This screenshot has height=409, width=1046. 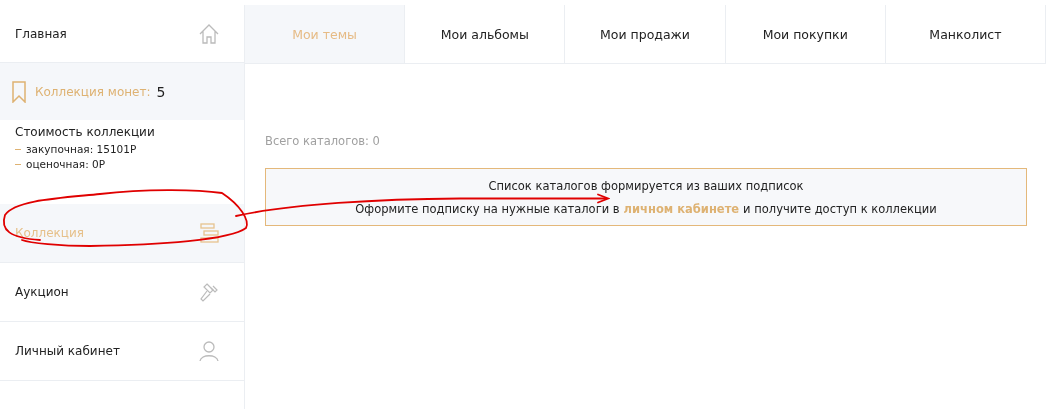 I want to click on bookmark-icon, so click(x=19, y=91).